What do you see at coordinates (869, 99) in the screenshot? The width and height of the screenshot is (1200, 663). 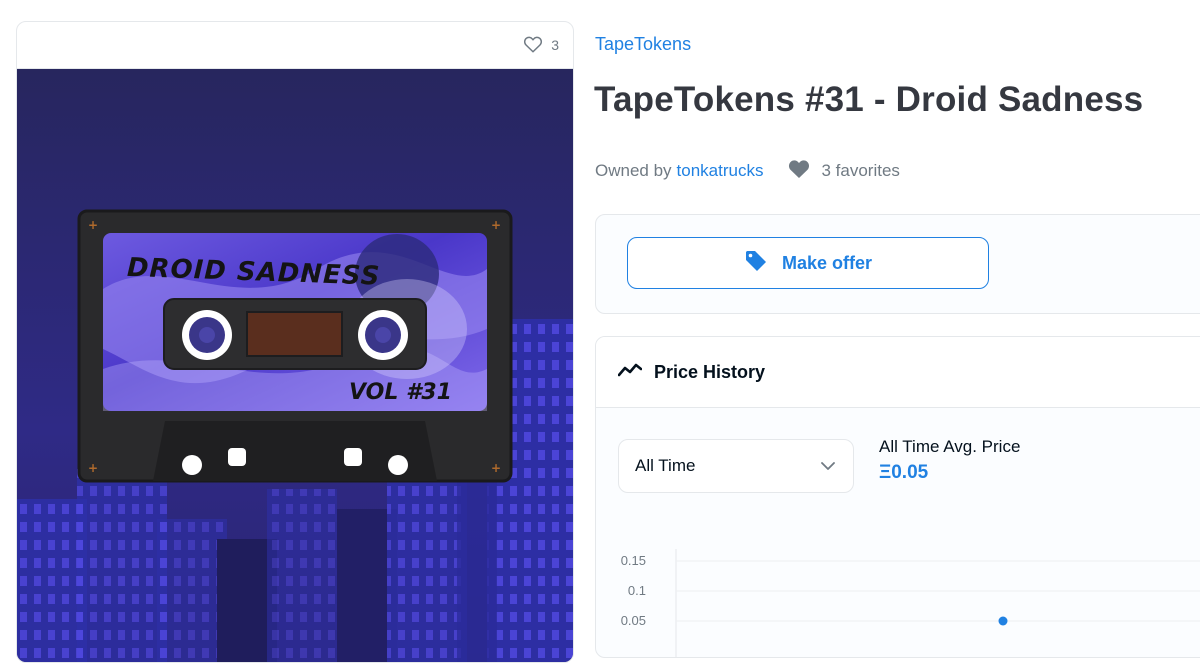 I see `item-title: TapeTokens #31 - Droid Sadness` at bounding box center [869, 99].